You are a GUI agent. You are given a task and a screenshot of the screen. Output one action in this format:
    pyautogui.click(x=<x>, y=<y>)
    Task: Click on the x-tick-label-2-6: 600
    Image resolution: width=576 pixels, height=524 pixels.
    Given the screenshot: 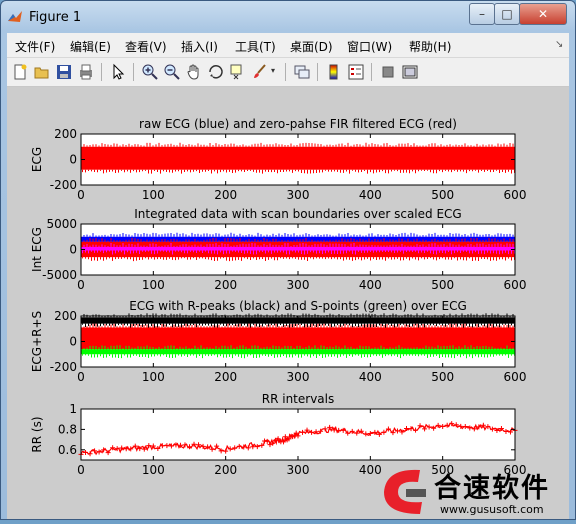 What is the action you would take?
    pyautogui.click(x=515, y=285)
    